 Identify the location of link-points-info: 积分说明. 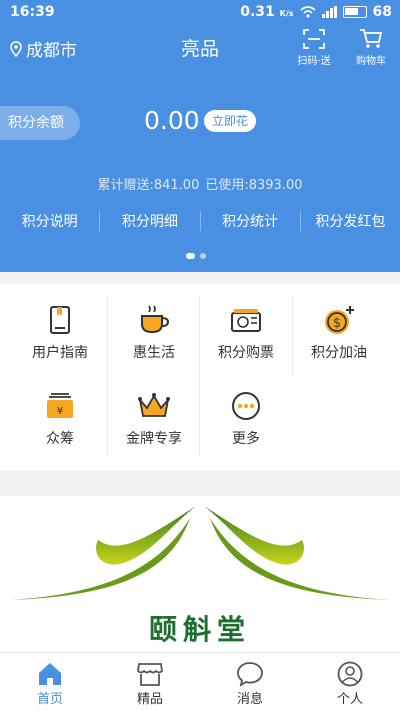
(49, 221).